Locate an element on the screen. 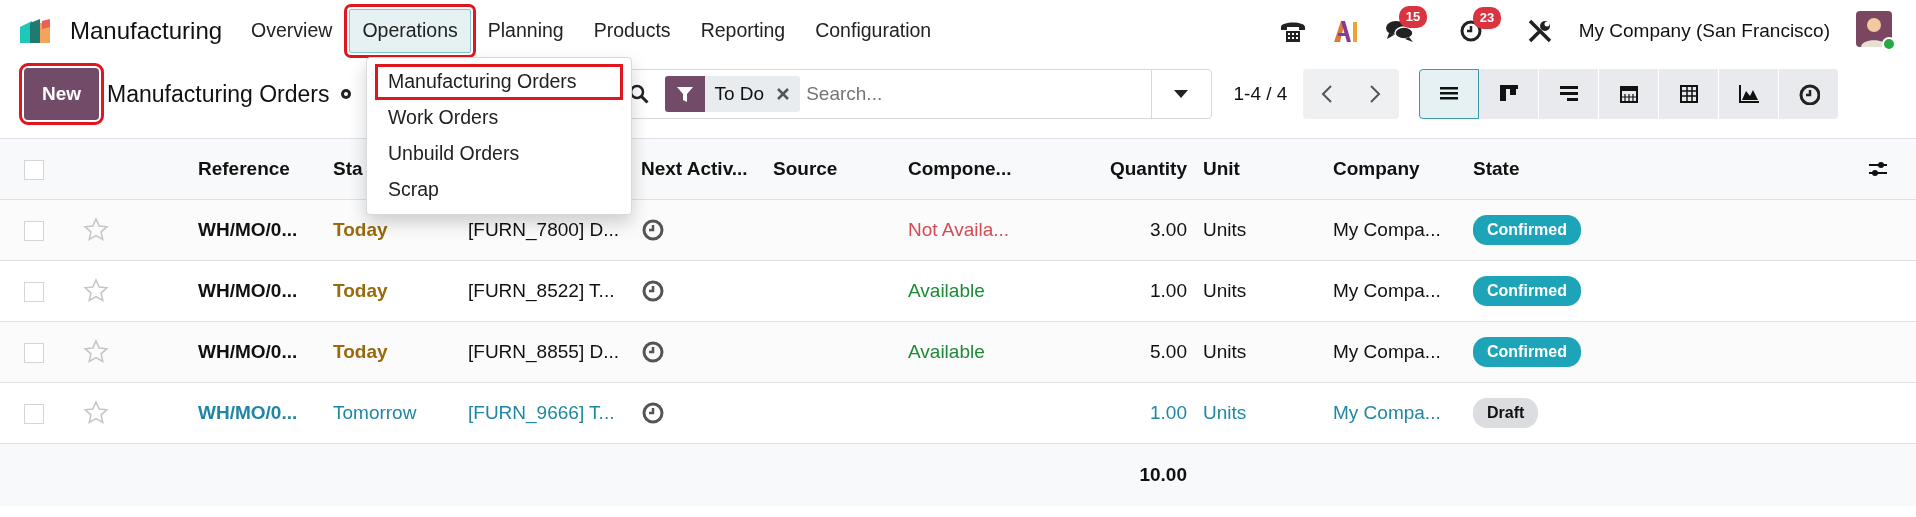 This screenshot has height=517, width=1916. page-title: Manufacturing Orders is located at coordinates (218, 94).